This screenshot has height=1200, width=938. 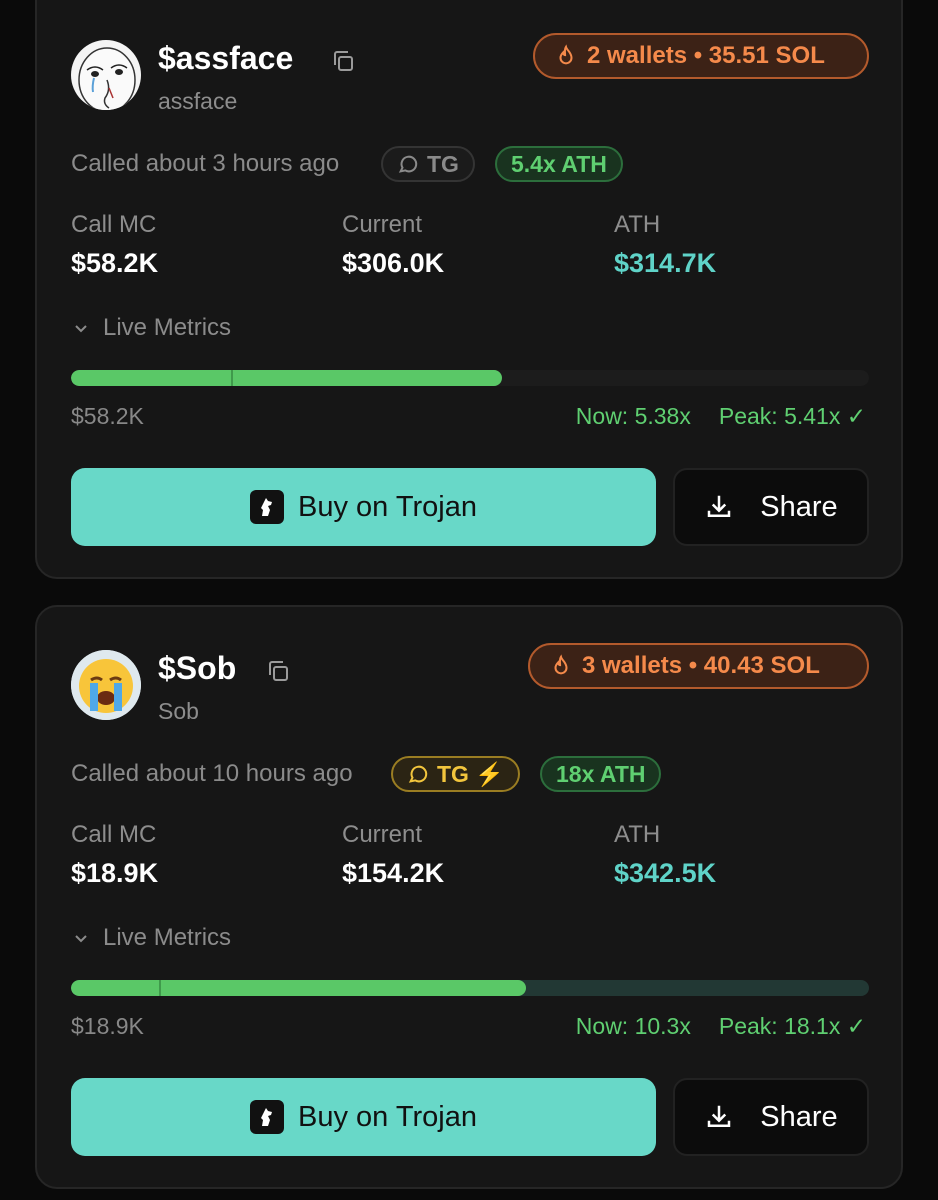 I want to click on telegram-label: TG, so click(x=443, y=163).